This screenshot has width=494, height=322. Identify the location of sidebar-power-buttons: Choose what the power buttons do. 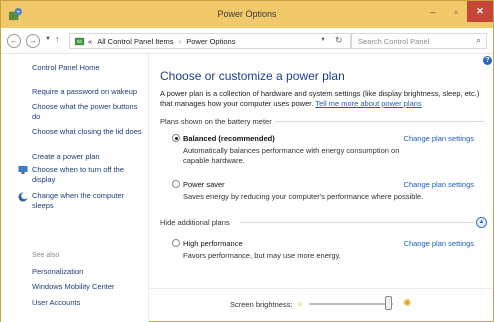
(88, 111).